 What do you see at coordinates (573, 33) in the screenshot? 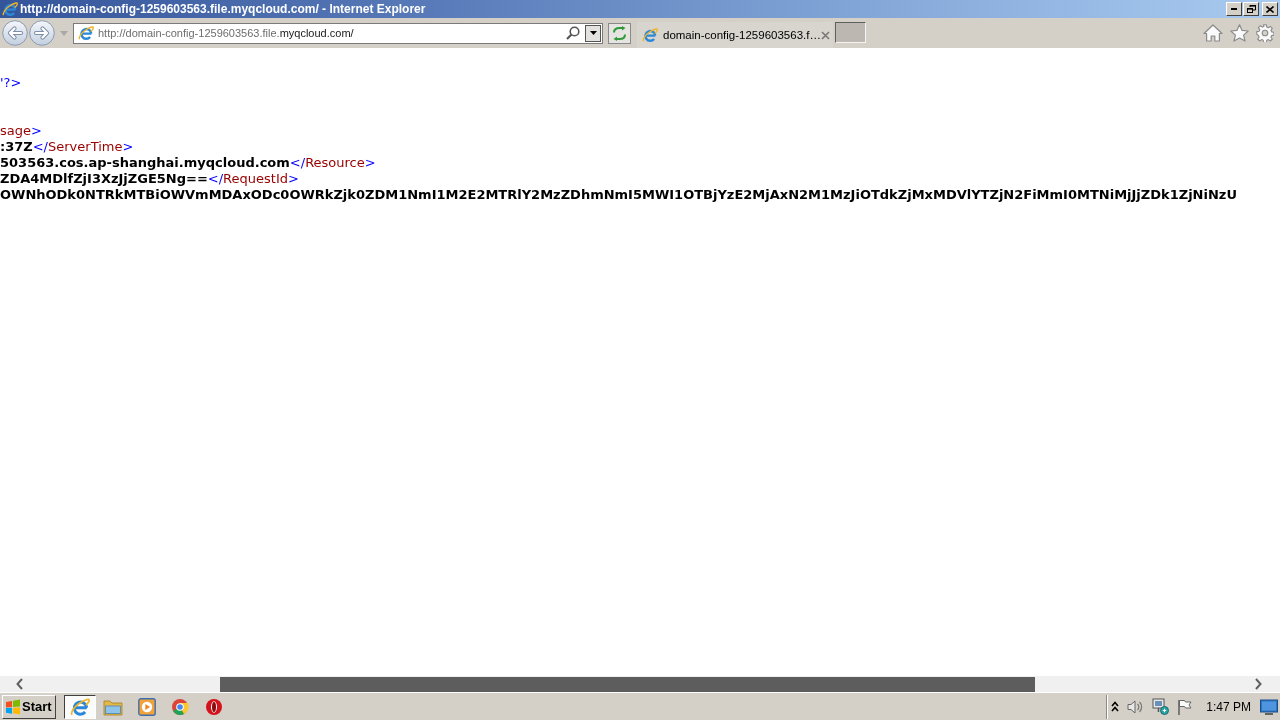
I see `search-icon` at bounding box center [573, 33].